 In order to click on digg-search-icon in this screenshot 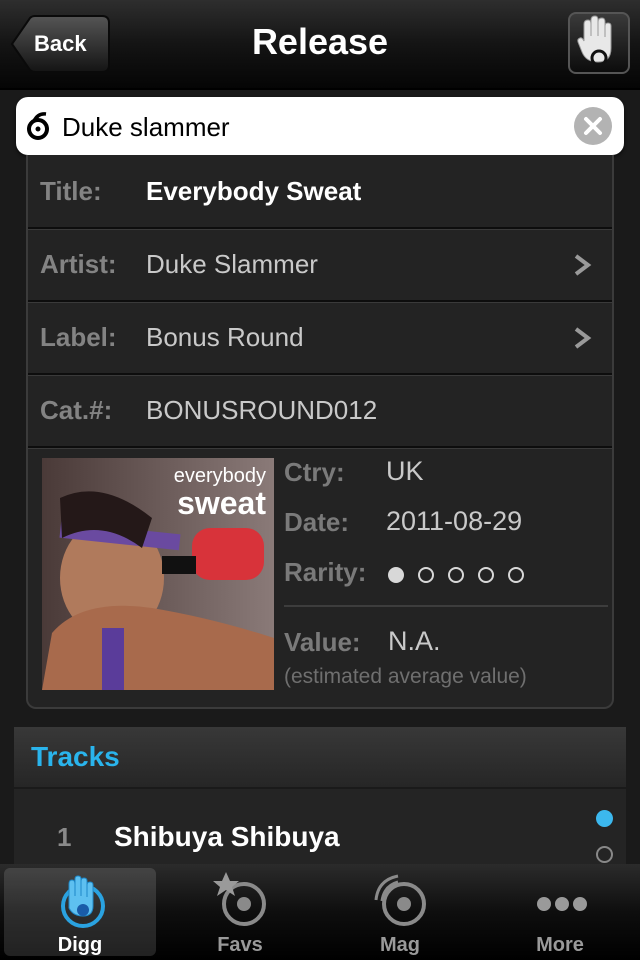, I will do `click(38, 126)`.